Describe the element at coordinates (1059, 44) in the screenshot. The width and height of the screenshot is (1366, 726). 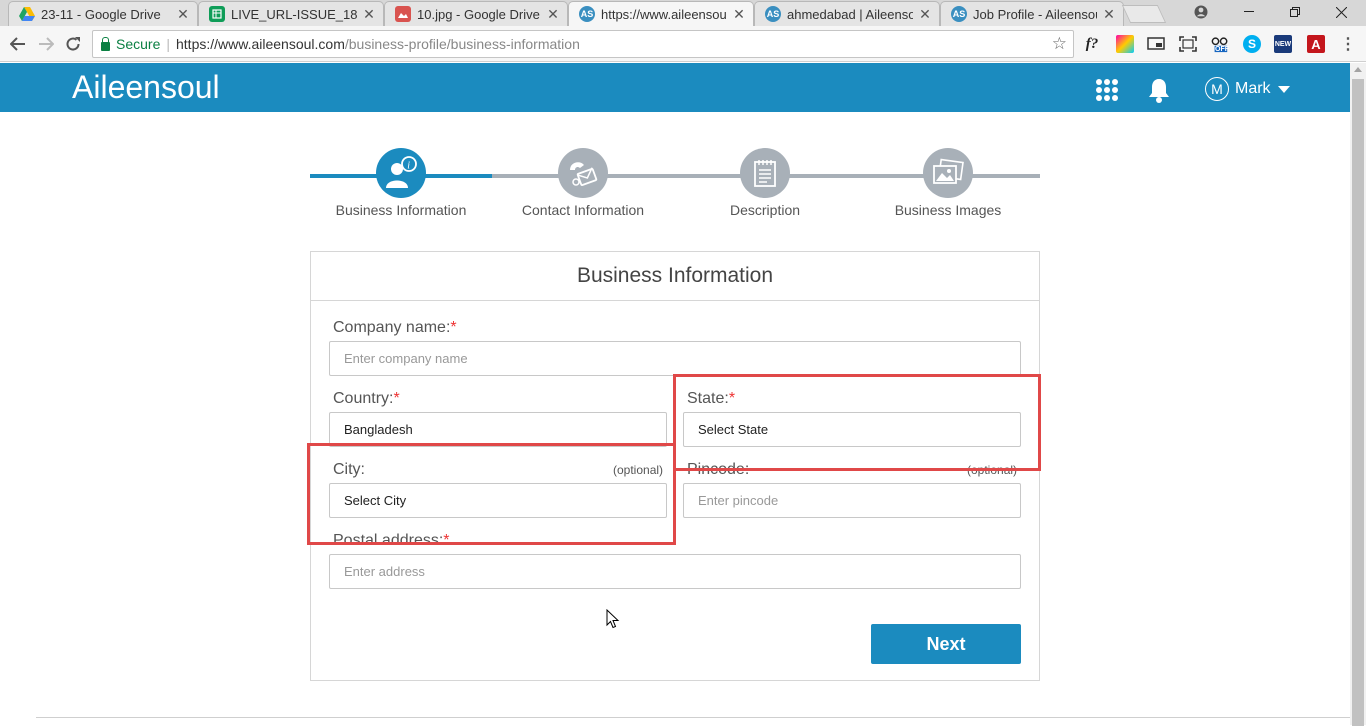
I see `bookmark-star-icon: ☆` at that location.